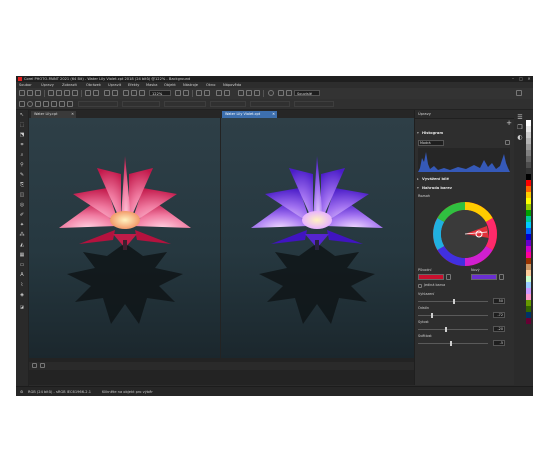  What do you see at coordinates (270, 104) in the screenshot?
I see `skew-fields` at bounding box center [270, 104].